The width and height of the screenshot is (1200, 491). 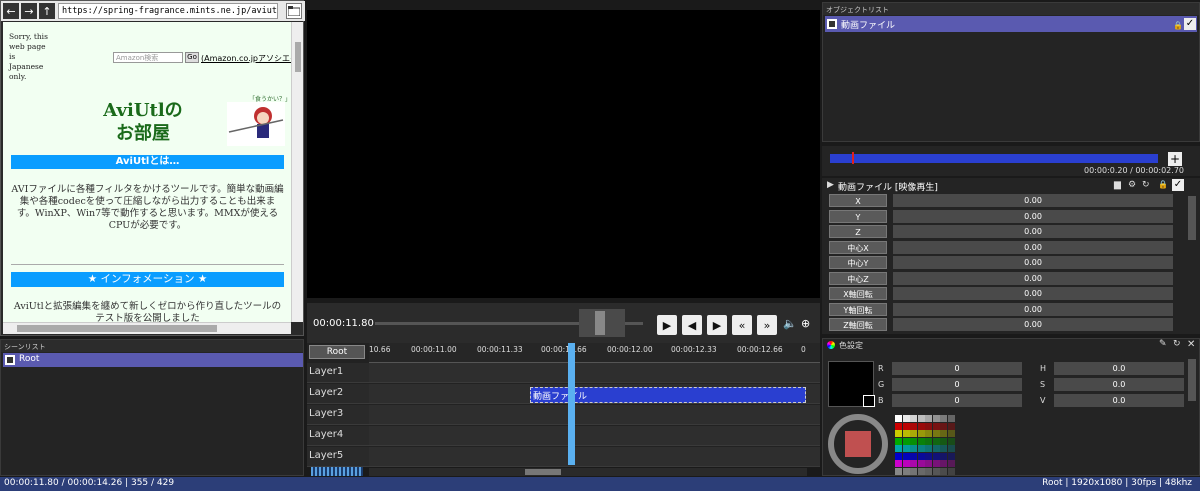 What do you see at coordinates (994, 158) in the screenshot?
I see `object-range-bar` at bounding box center [994, 158].